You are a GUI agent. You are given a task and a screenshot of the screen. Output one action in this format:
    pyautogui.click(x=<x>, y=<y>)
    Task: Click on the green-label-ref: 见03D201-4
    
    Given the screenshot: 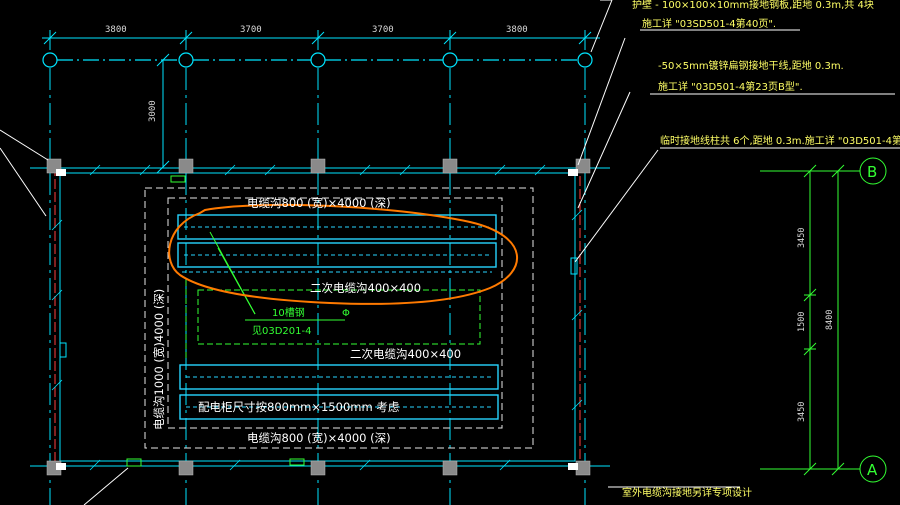 What is the action you would take?
    pyautogui.click(x=281, y=331)
    